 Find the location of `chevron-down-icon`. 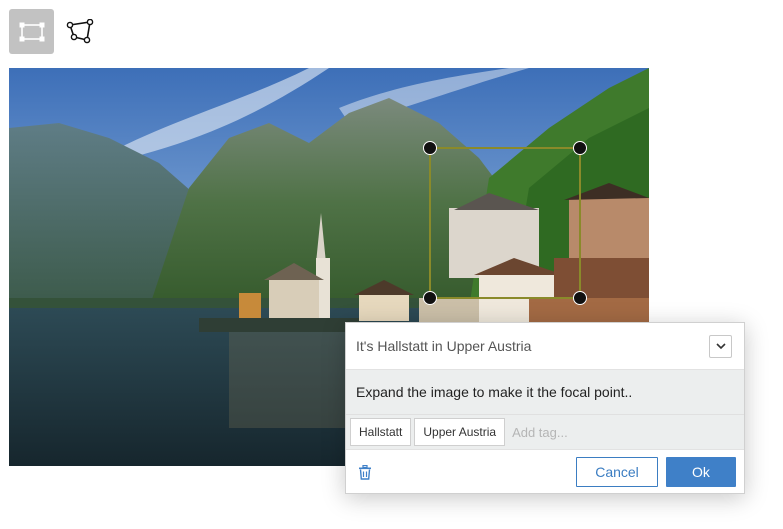

chevron-down-icon is located at coordinates (720, 345).